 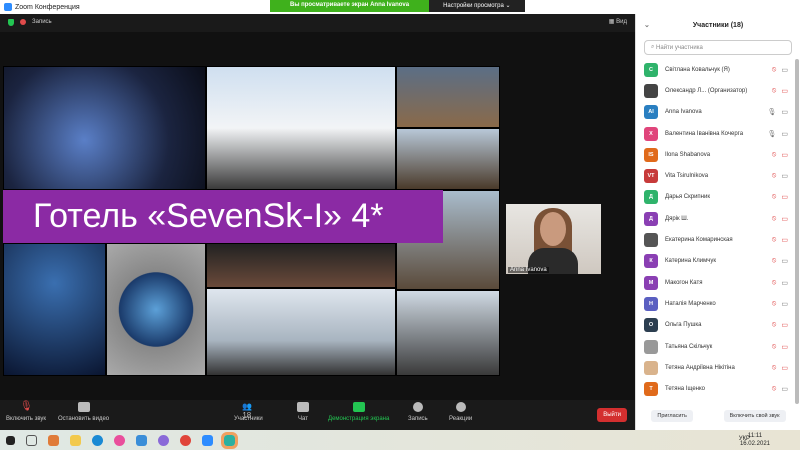 I want to click on unmute-self-button: Включить свой звук, so click(x=754, y=416).